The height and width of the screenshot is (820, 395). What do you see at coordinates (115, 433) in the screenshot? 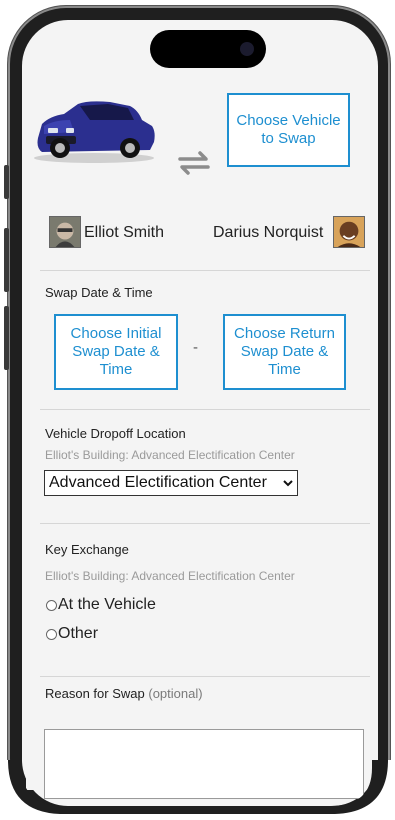
I see `dropoff-title: Vehicle Dropoff Location` at bounding box center [115, 433].